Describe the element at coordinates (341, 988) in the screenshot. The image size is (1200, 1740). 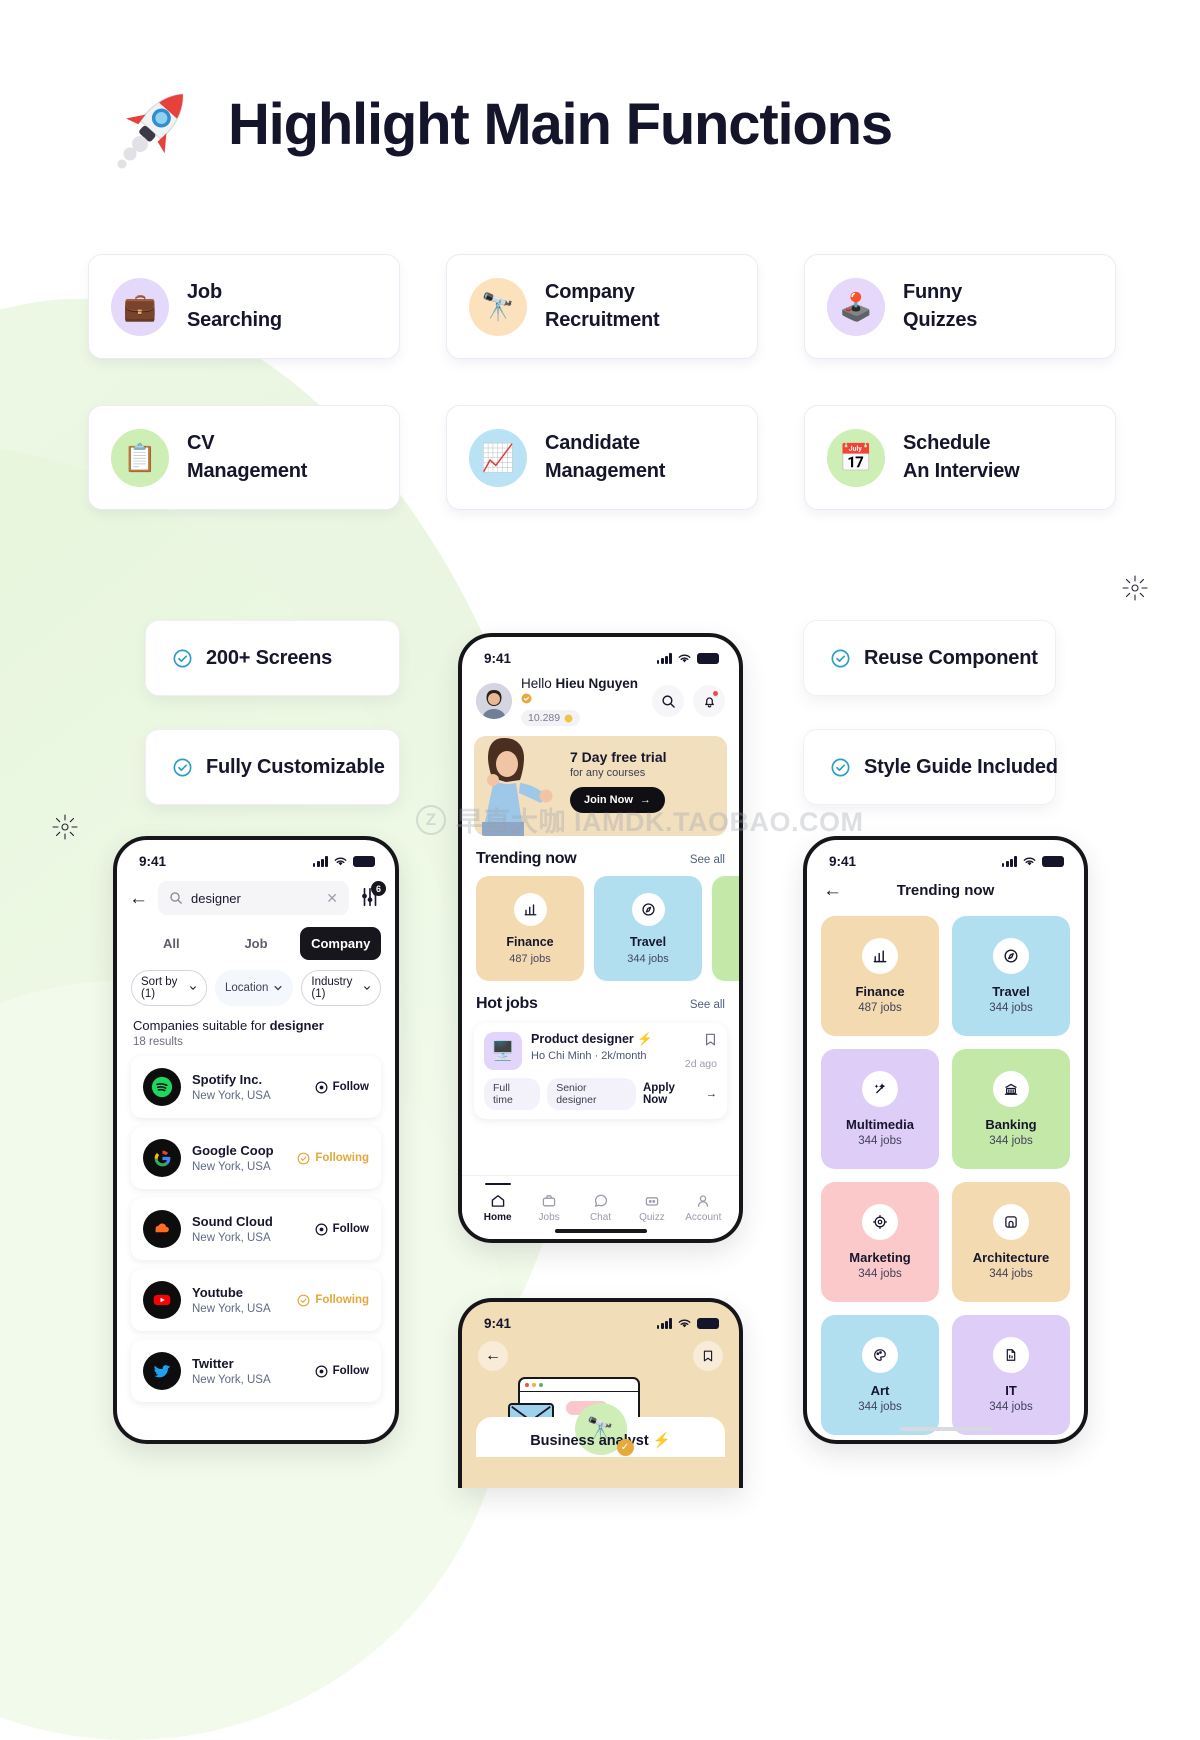
I see `chip-industry: Industry (1)` at that location.